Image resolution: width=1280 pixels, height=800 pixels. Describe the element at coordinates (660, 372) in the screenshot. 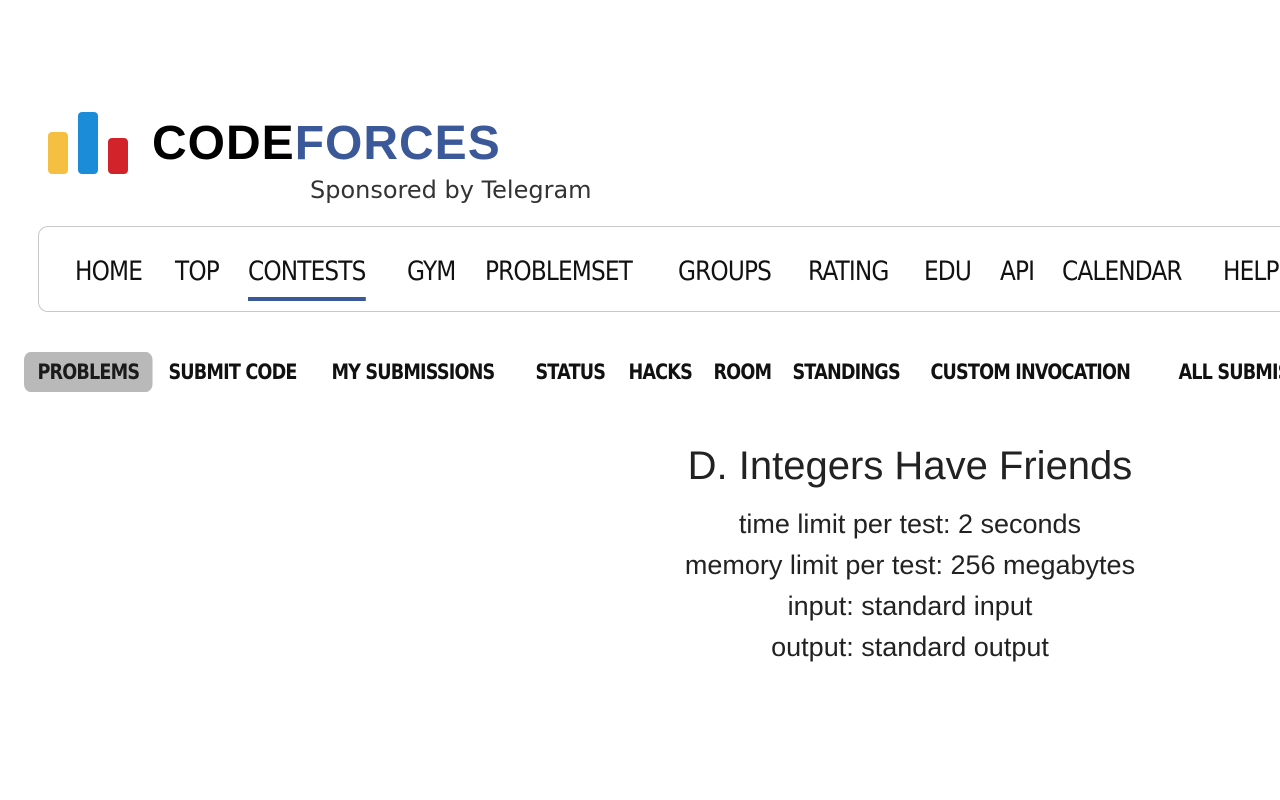

I see `tab-hacks: HACKS` at that location.